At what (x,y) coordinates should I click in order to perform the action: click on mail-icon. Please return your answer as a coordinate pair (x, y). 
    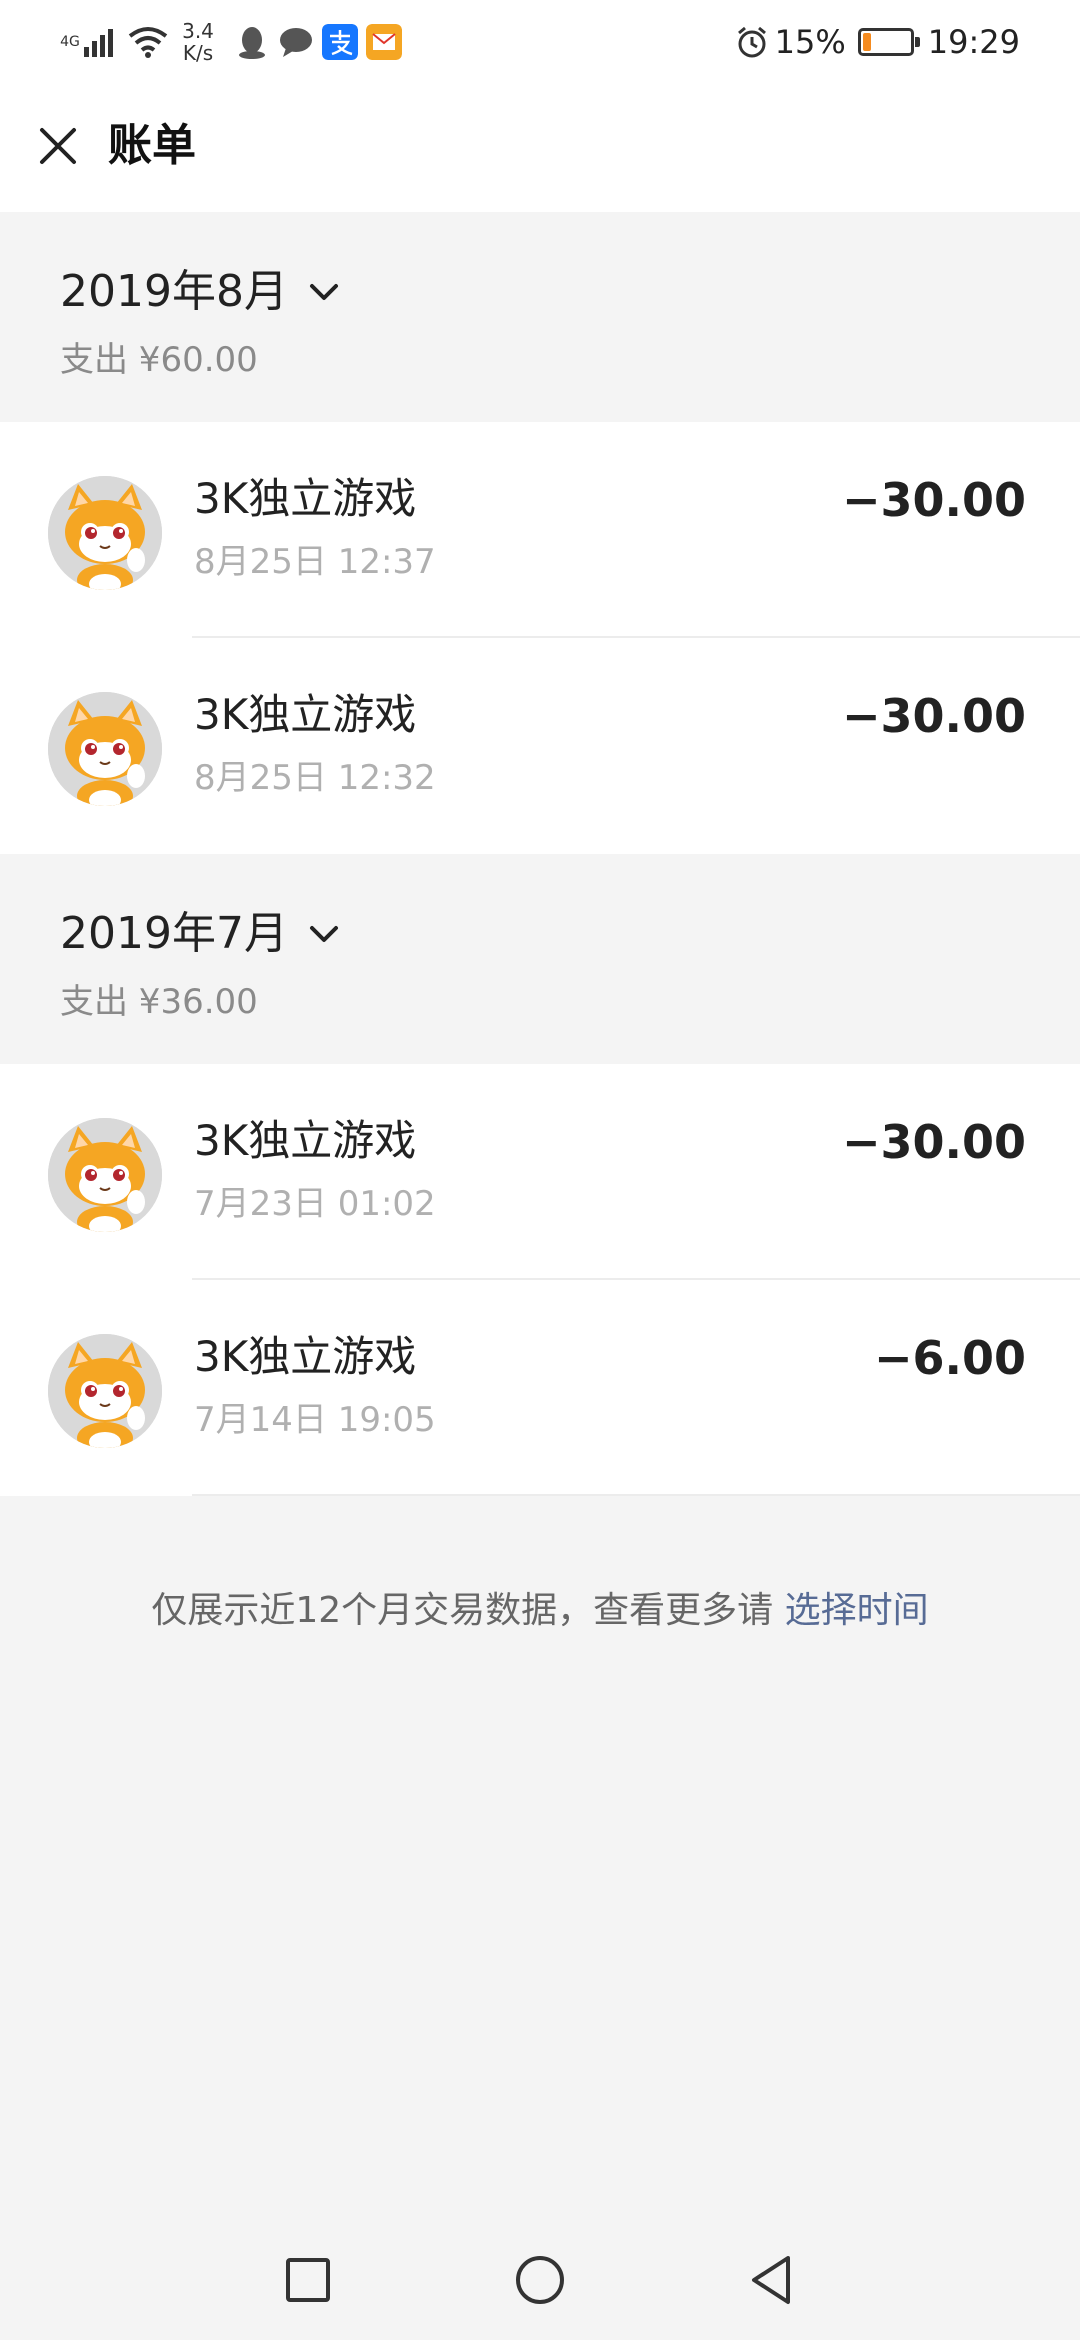
    Looking at the image, I should click on (384, 42).